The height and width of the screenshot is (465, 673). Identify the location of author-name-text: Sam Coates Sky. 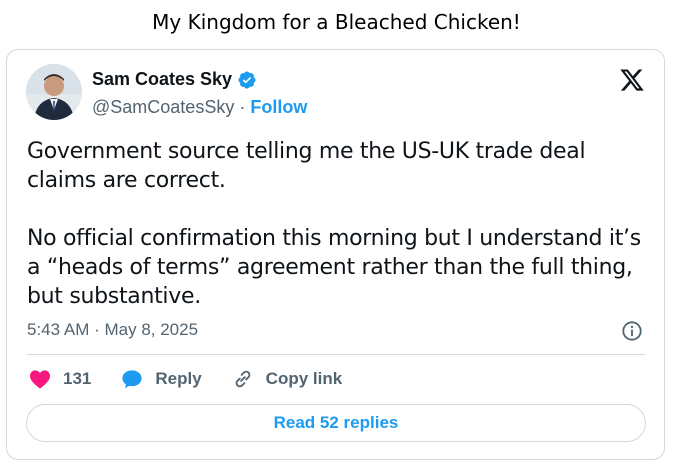
(162, 79).